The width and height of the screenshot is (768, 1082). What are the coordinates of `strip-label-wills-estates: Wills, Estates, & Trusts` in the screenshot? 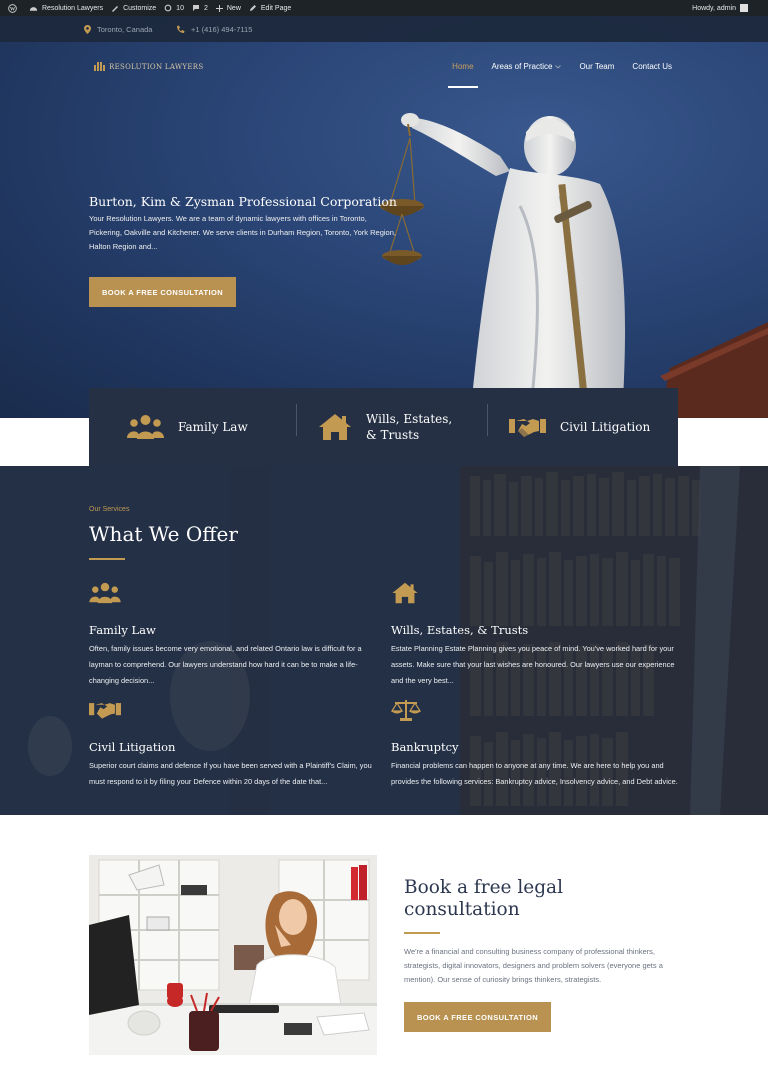 It's located at (409, 427).